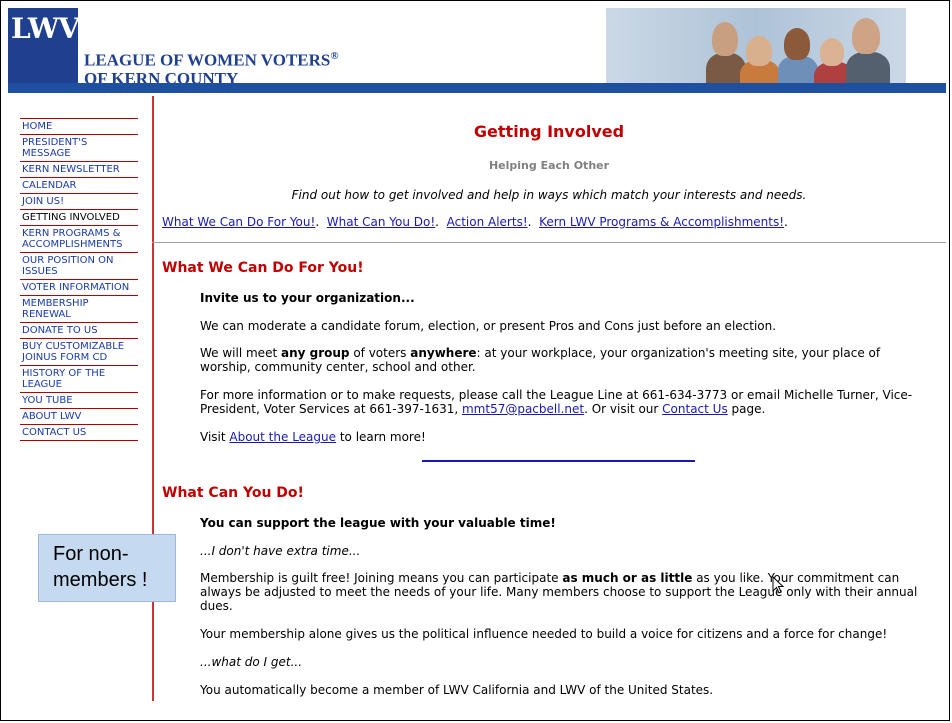  Describe the element at coordinates (746, 409) in the screenshot. I see `p3-c: page.` at that location.